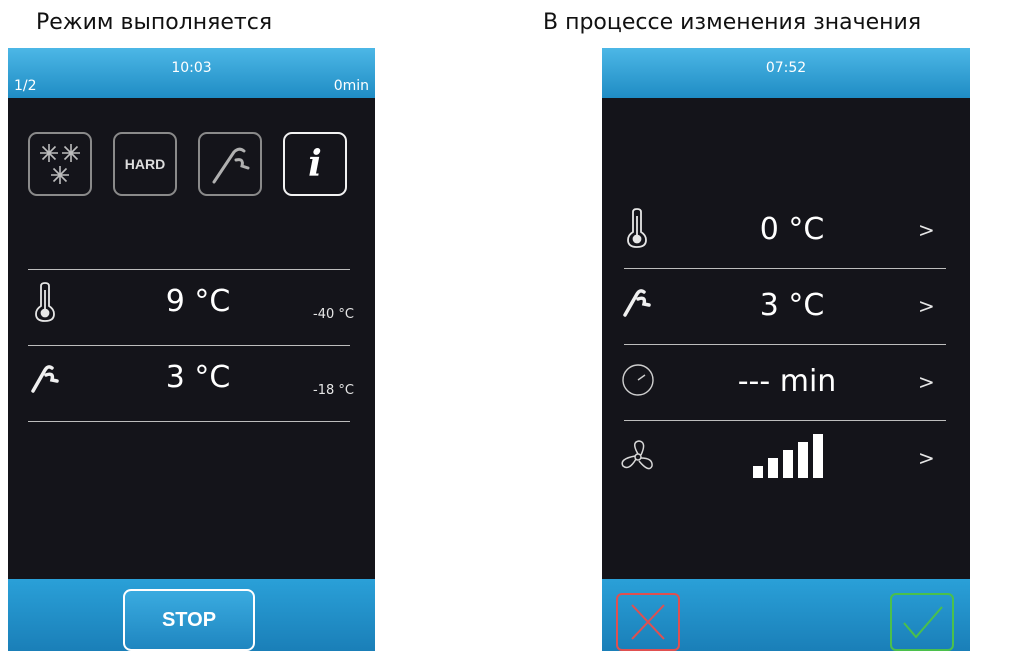 The height and width of the screenshot is (651, 1024). I want to click on fan-speed-level-icon, so click(788, 456).